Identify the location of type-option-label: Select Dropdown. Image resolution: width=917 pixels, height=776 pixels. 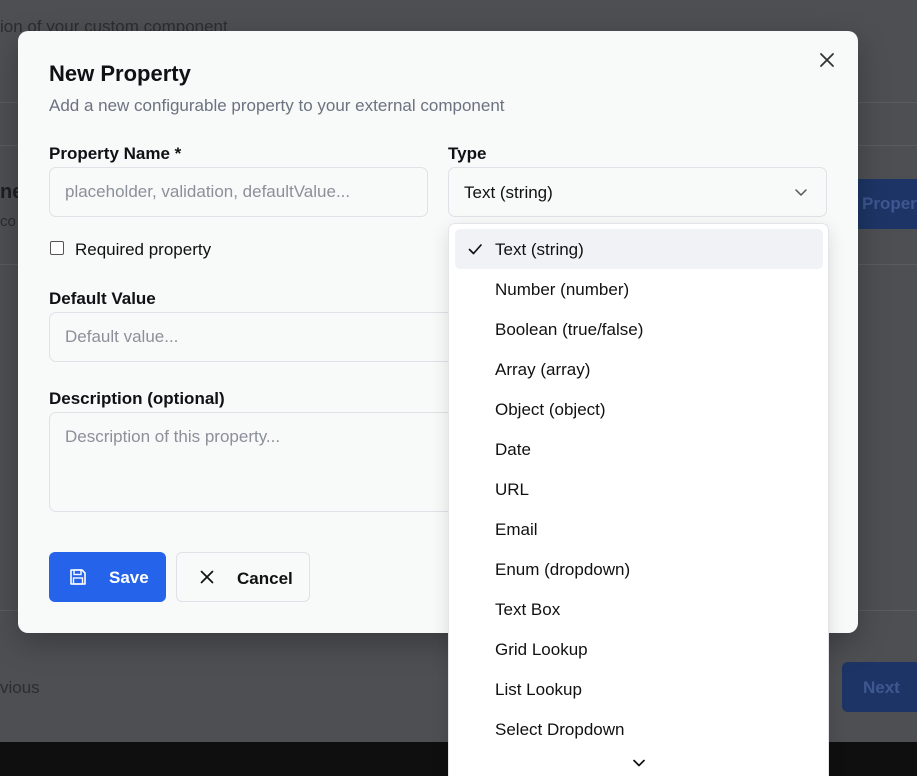
(560, 729).